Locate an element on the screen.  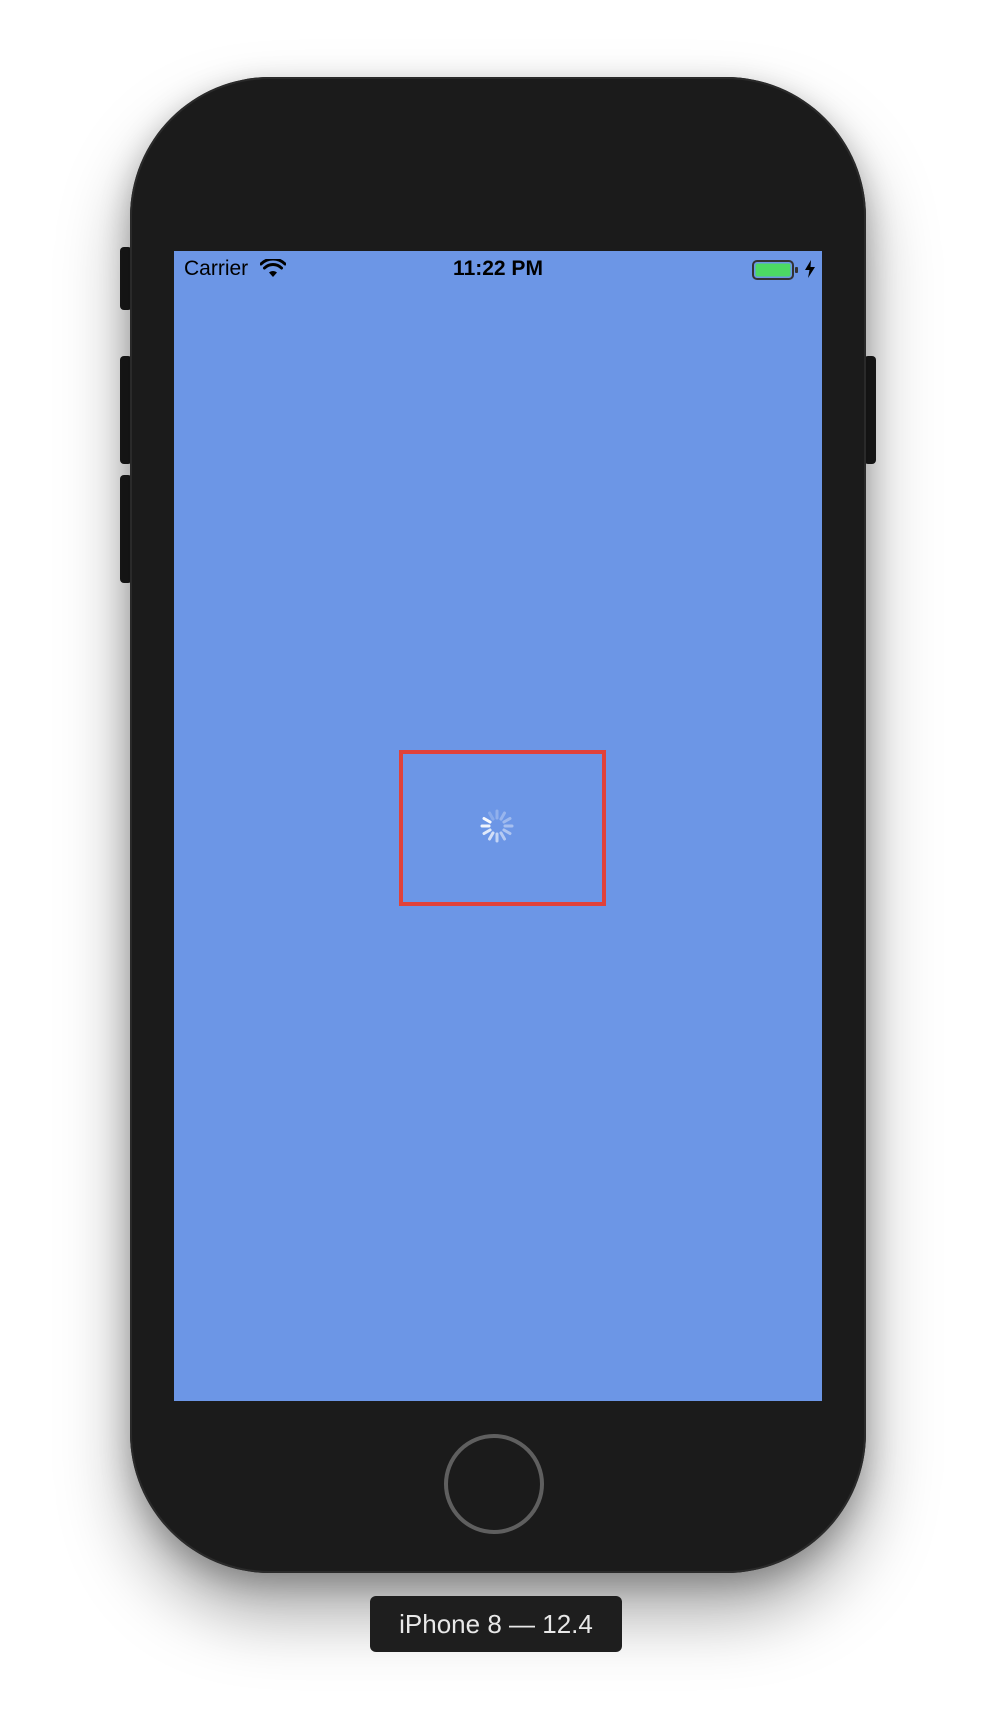
clock: 11:22 PM is located at coordinates (498, 268).